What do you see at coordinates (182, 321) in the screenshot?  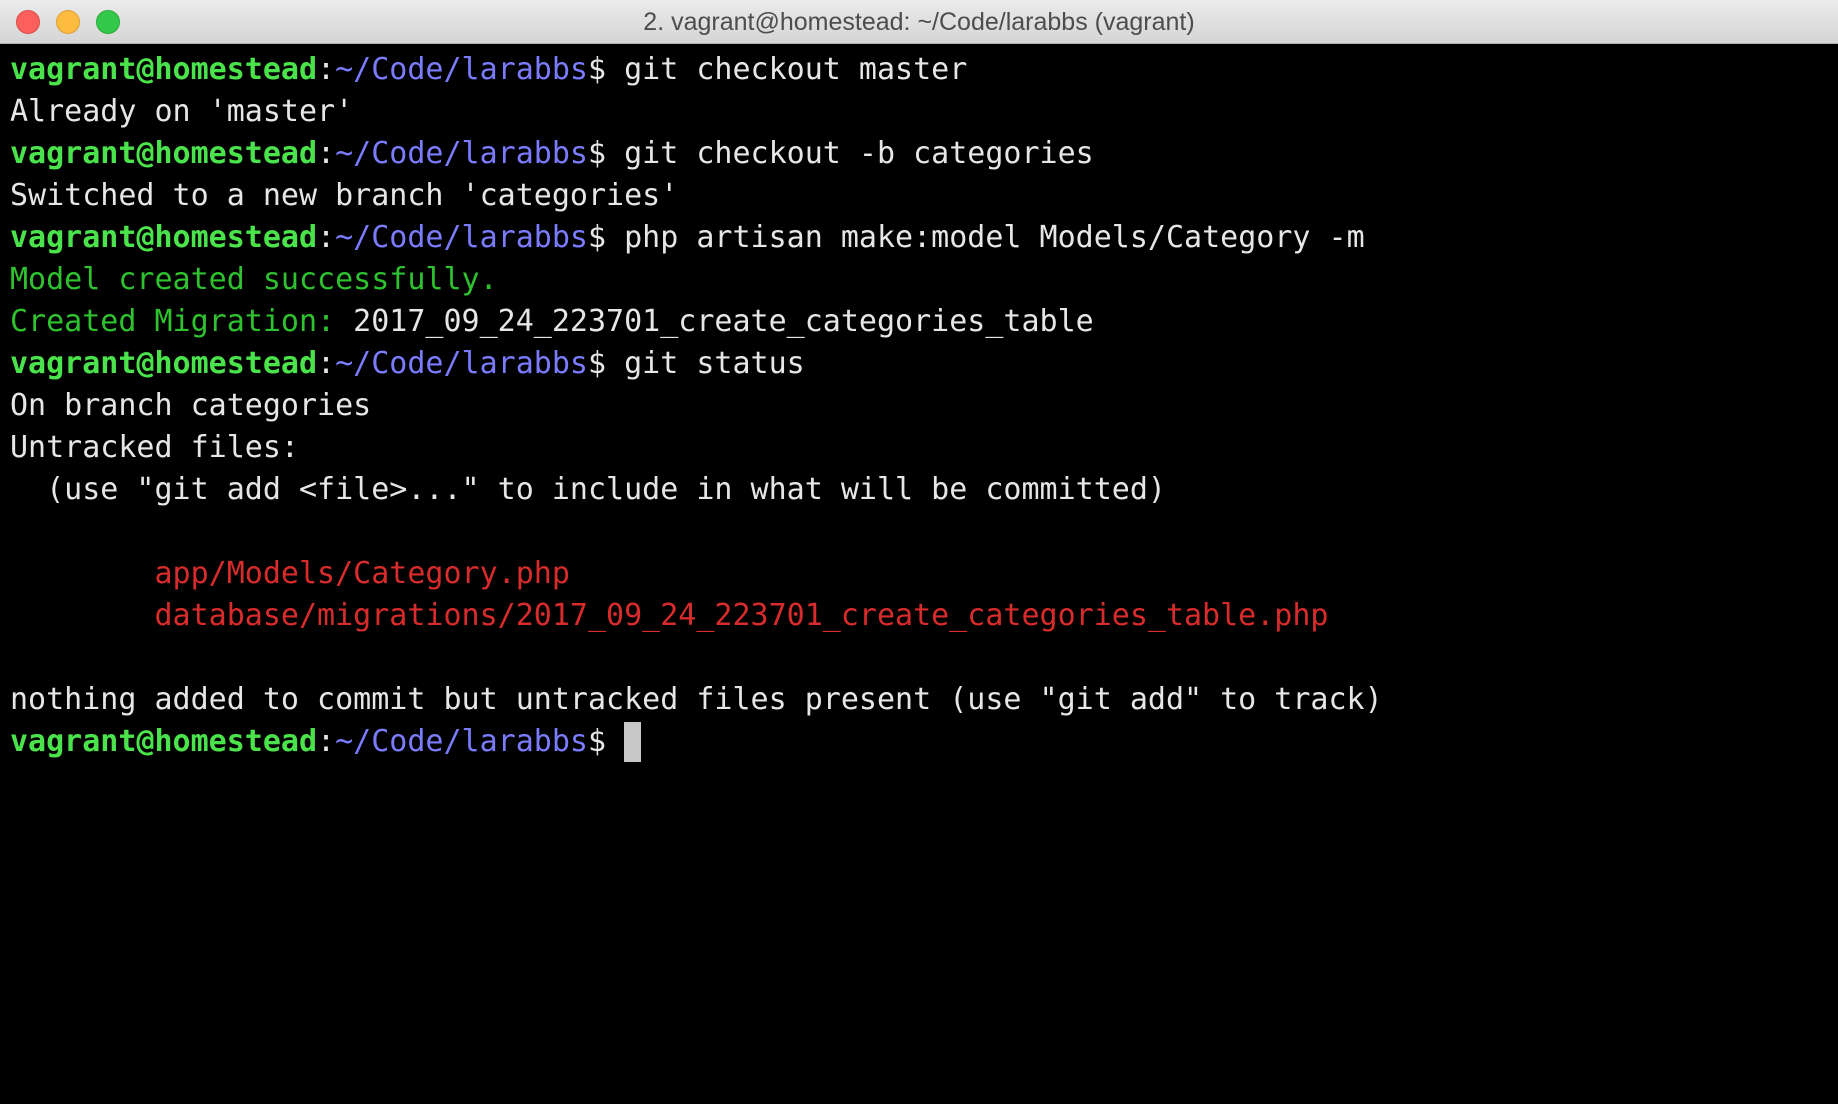 I see `migration-label: Created Migration:` at bounding box center [182, 321].